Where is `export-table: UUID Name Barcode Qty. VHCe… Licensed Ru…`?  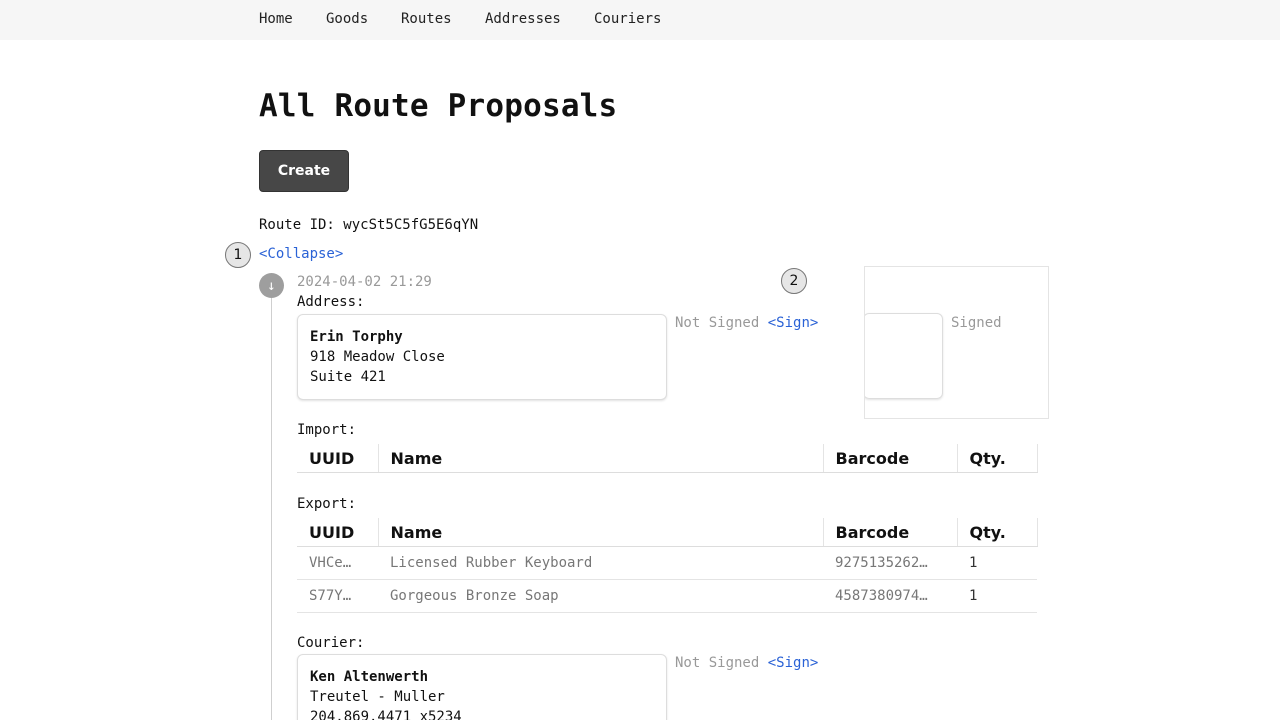 export-table: UUID Name Barcode Qty. VHCe… Licensed Ru… is located at coordinates (667, 565).